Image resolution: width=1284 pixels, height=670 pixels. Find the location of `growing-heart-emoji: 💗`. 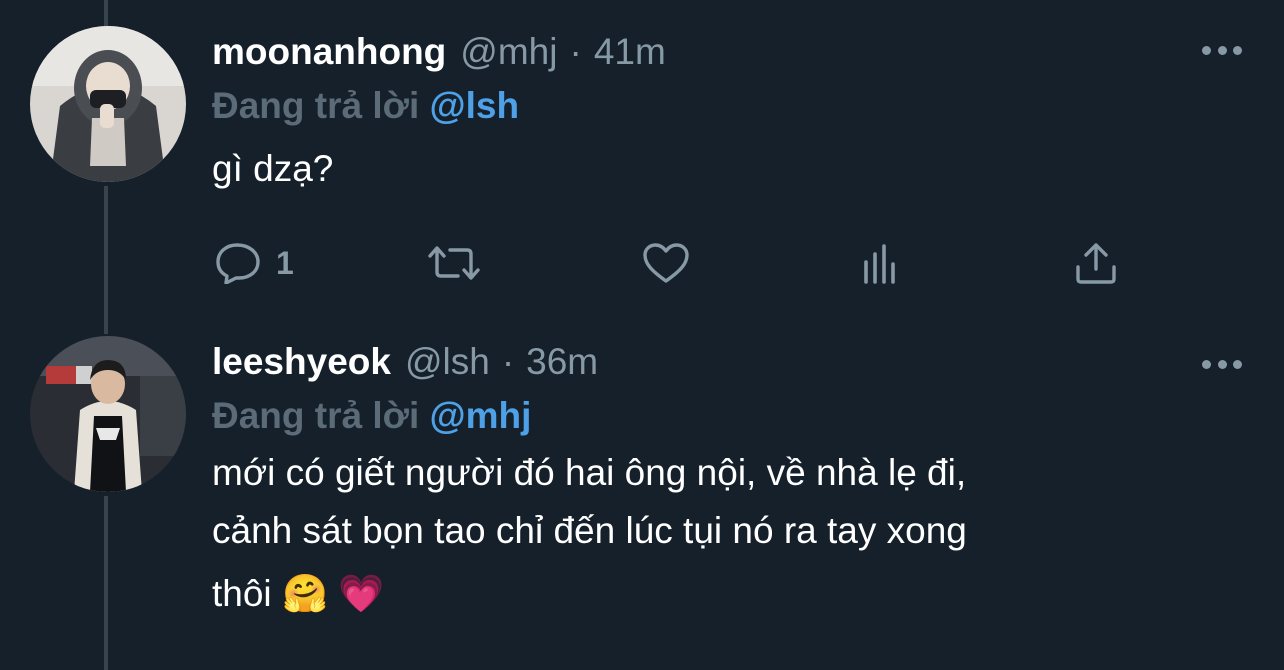

growing-heart-emoji: 💗 is located at coordinates (361, 593).